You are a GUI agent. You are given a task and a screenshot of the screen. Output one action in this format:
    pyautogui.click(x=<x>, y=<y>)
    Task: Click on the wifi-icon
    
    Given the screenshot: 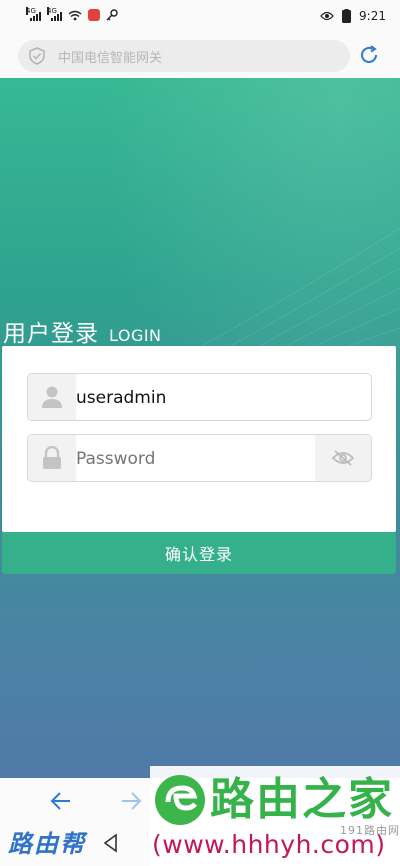 What is the action you would take?
    pyautogui.click(x=75, y=15)
    